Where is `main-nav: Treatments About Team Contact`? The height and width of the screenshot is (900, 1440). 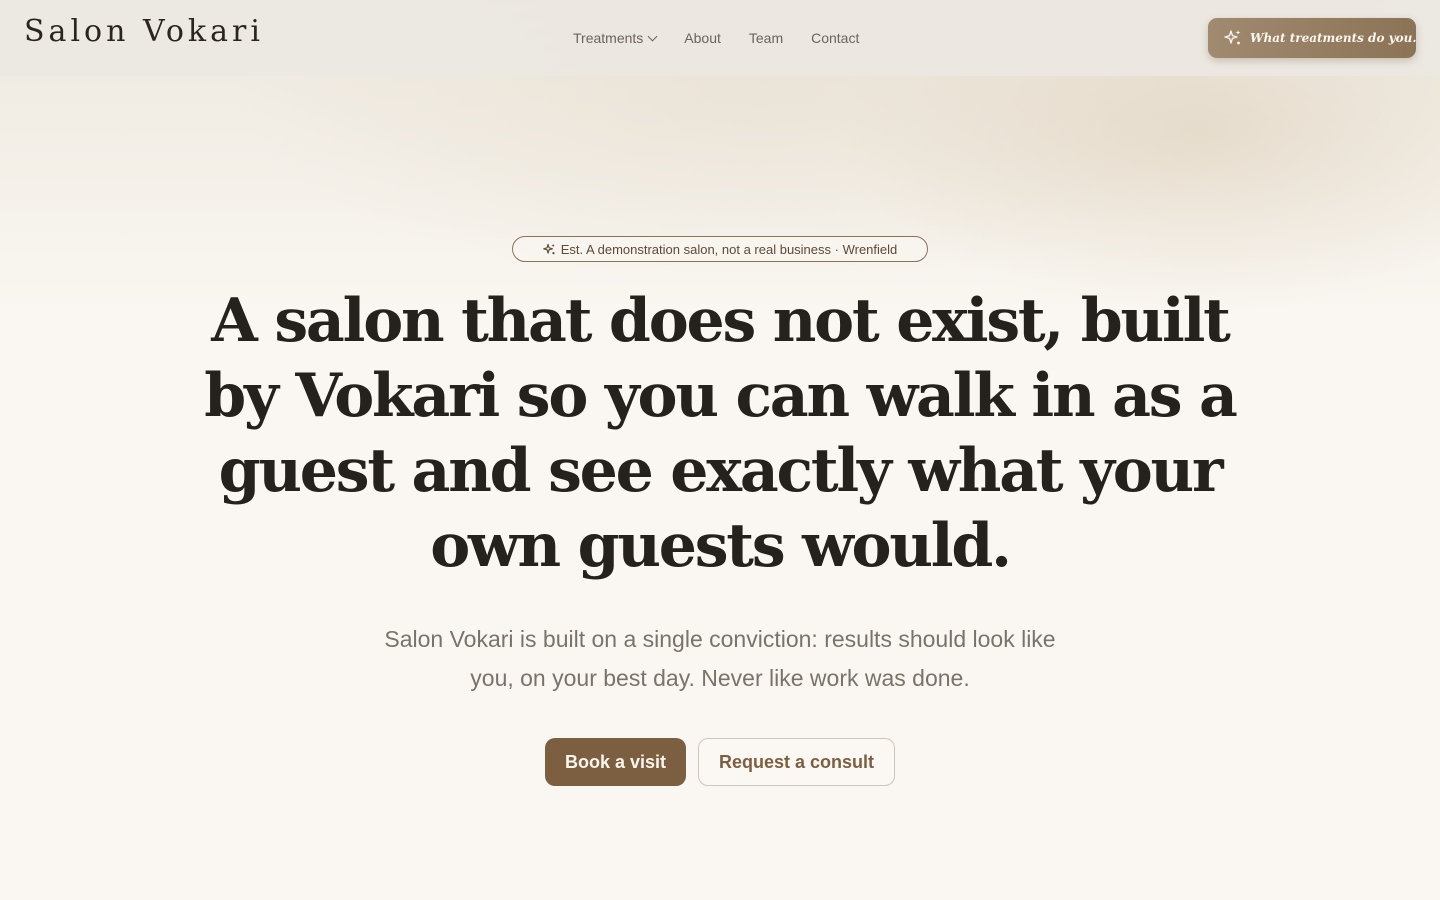
main-nav: Treatments About Team Contact is located at coordinates (716, 38).